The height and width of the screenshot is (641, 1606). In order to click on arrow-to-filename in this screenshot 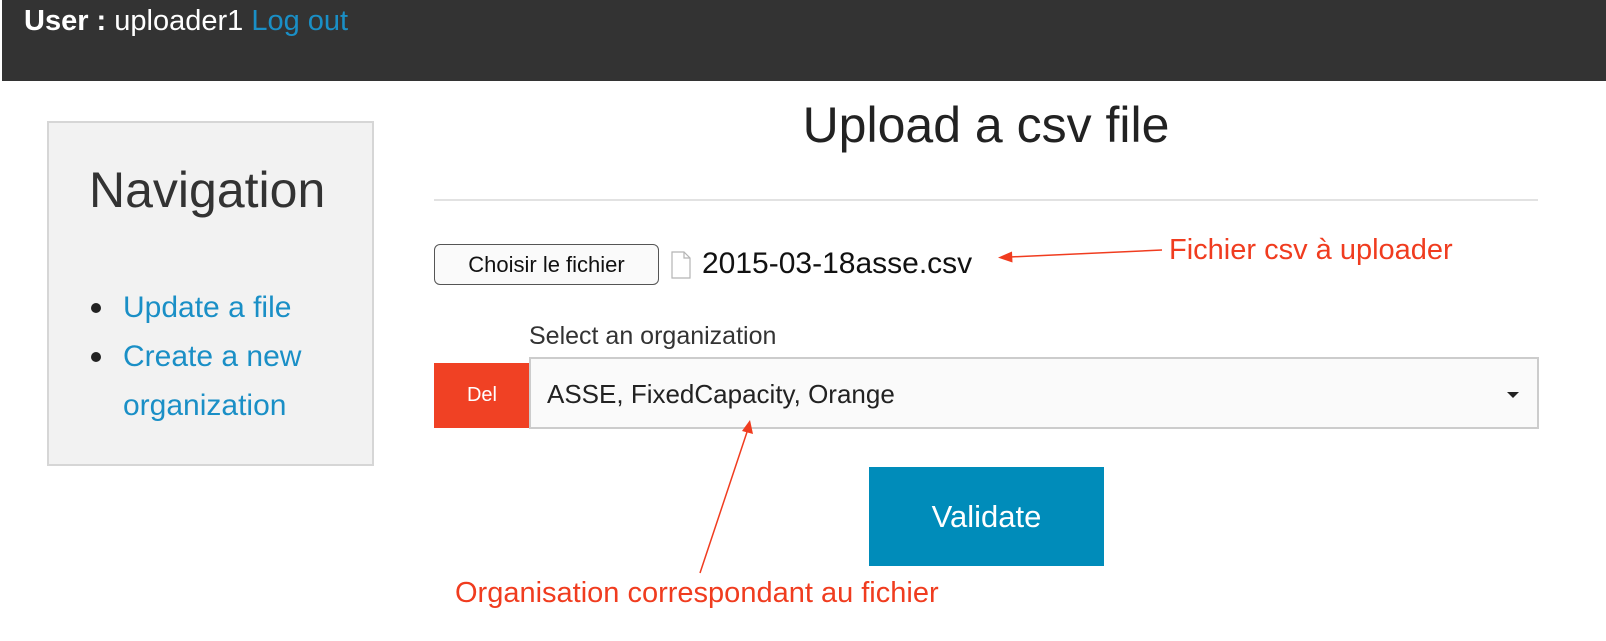, I will do `click(1080, 256)`.